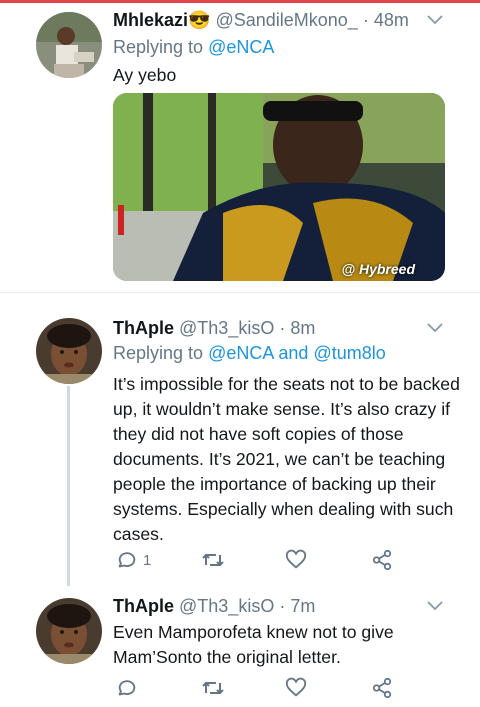 The image size is (480, 707). I want to click on display-name: Mhlekazi😎, so click(161, 20).